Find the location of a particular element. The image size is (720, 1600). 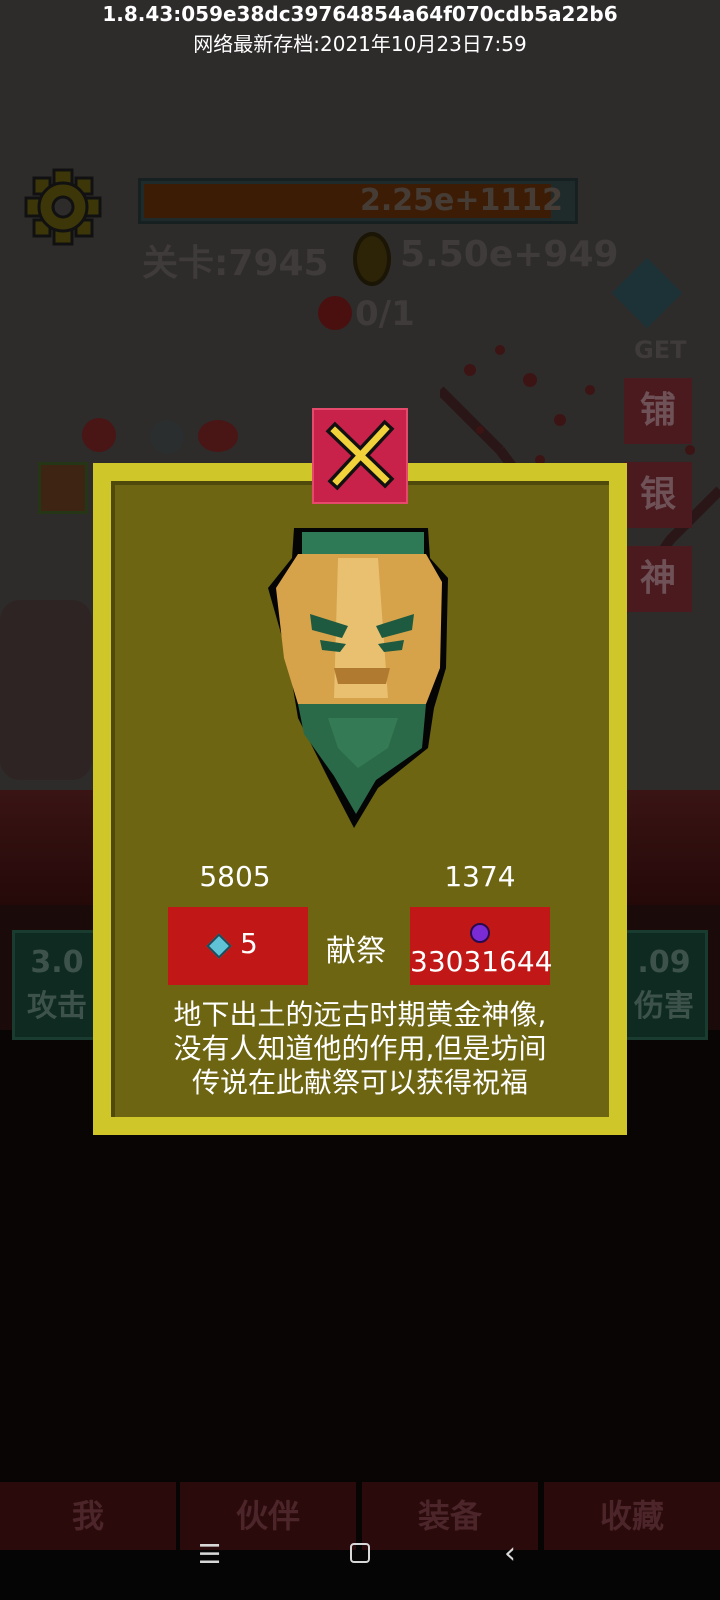

back-icon: ‹ is located at coordinates (510, 1553).